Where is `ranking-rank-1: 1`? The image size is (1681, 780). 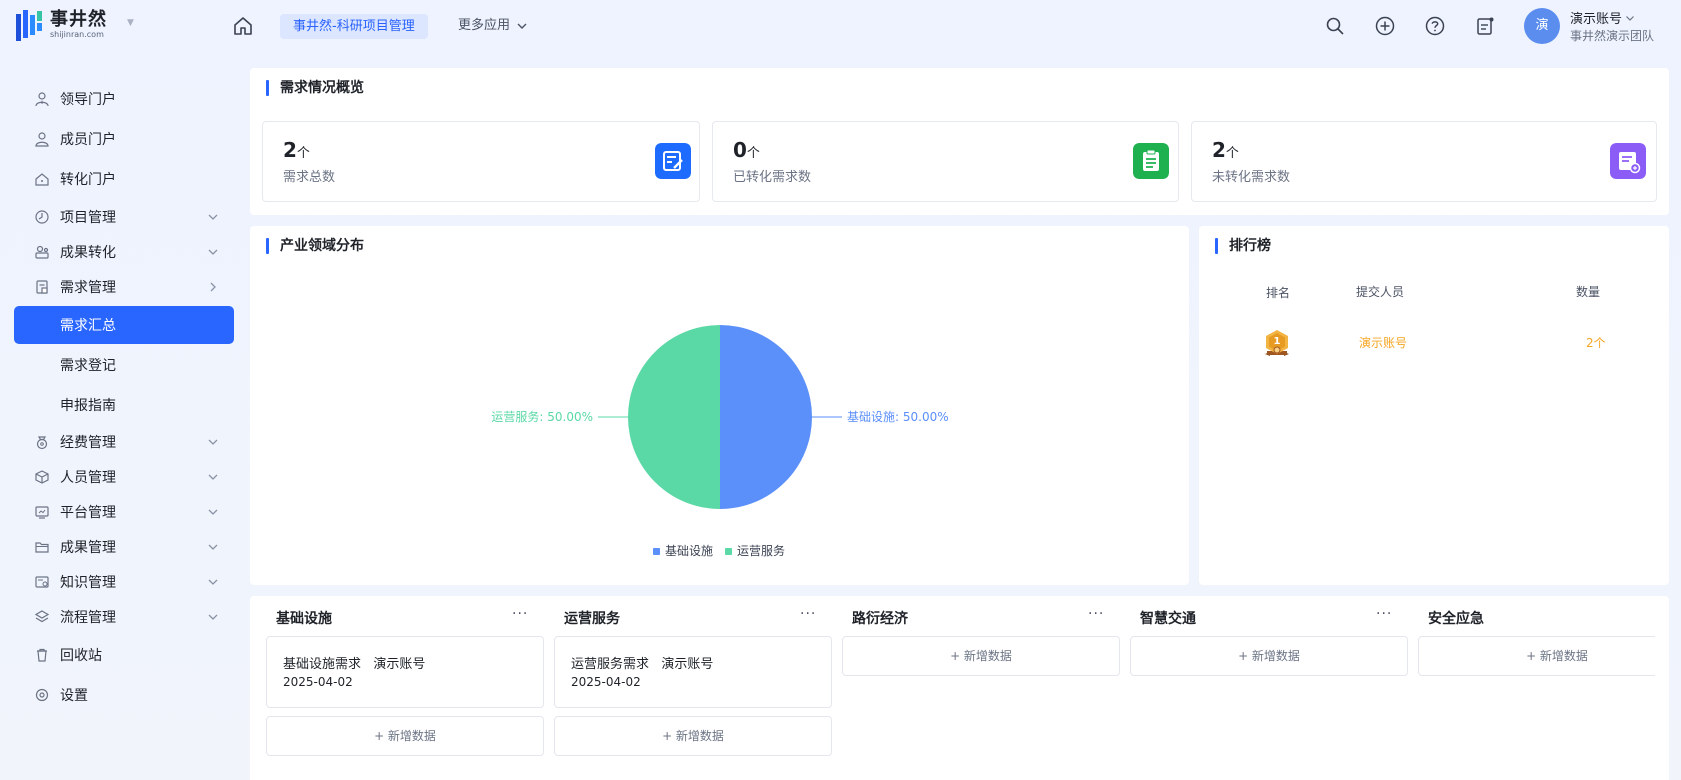 ranking-rank-1: 1 is located at coordinates (1277, 341).